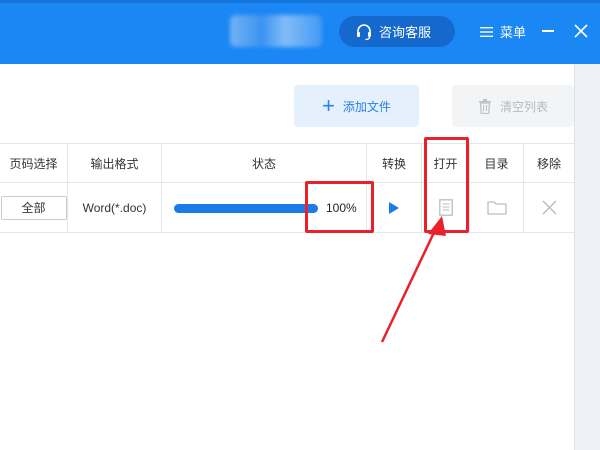  Describe the element at coordinates (405, 32) in the screenshot. I see `customer-service-label: 咨询客服` at that location.